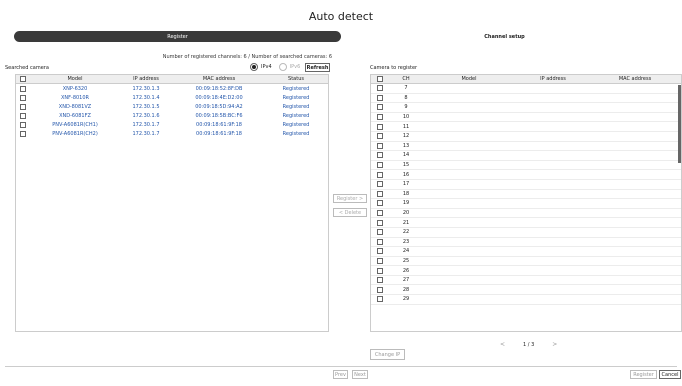 Image resolution: width=682 pixels, height=386 pixels. Describe the element at coordinates (350, 198) in the screenshot. I see `register-arrow-button: Register >` at that location.